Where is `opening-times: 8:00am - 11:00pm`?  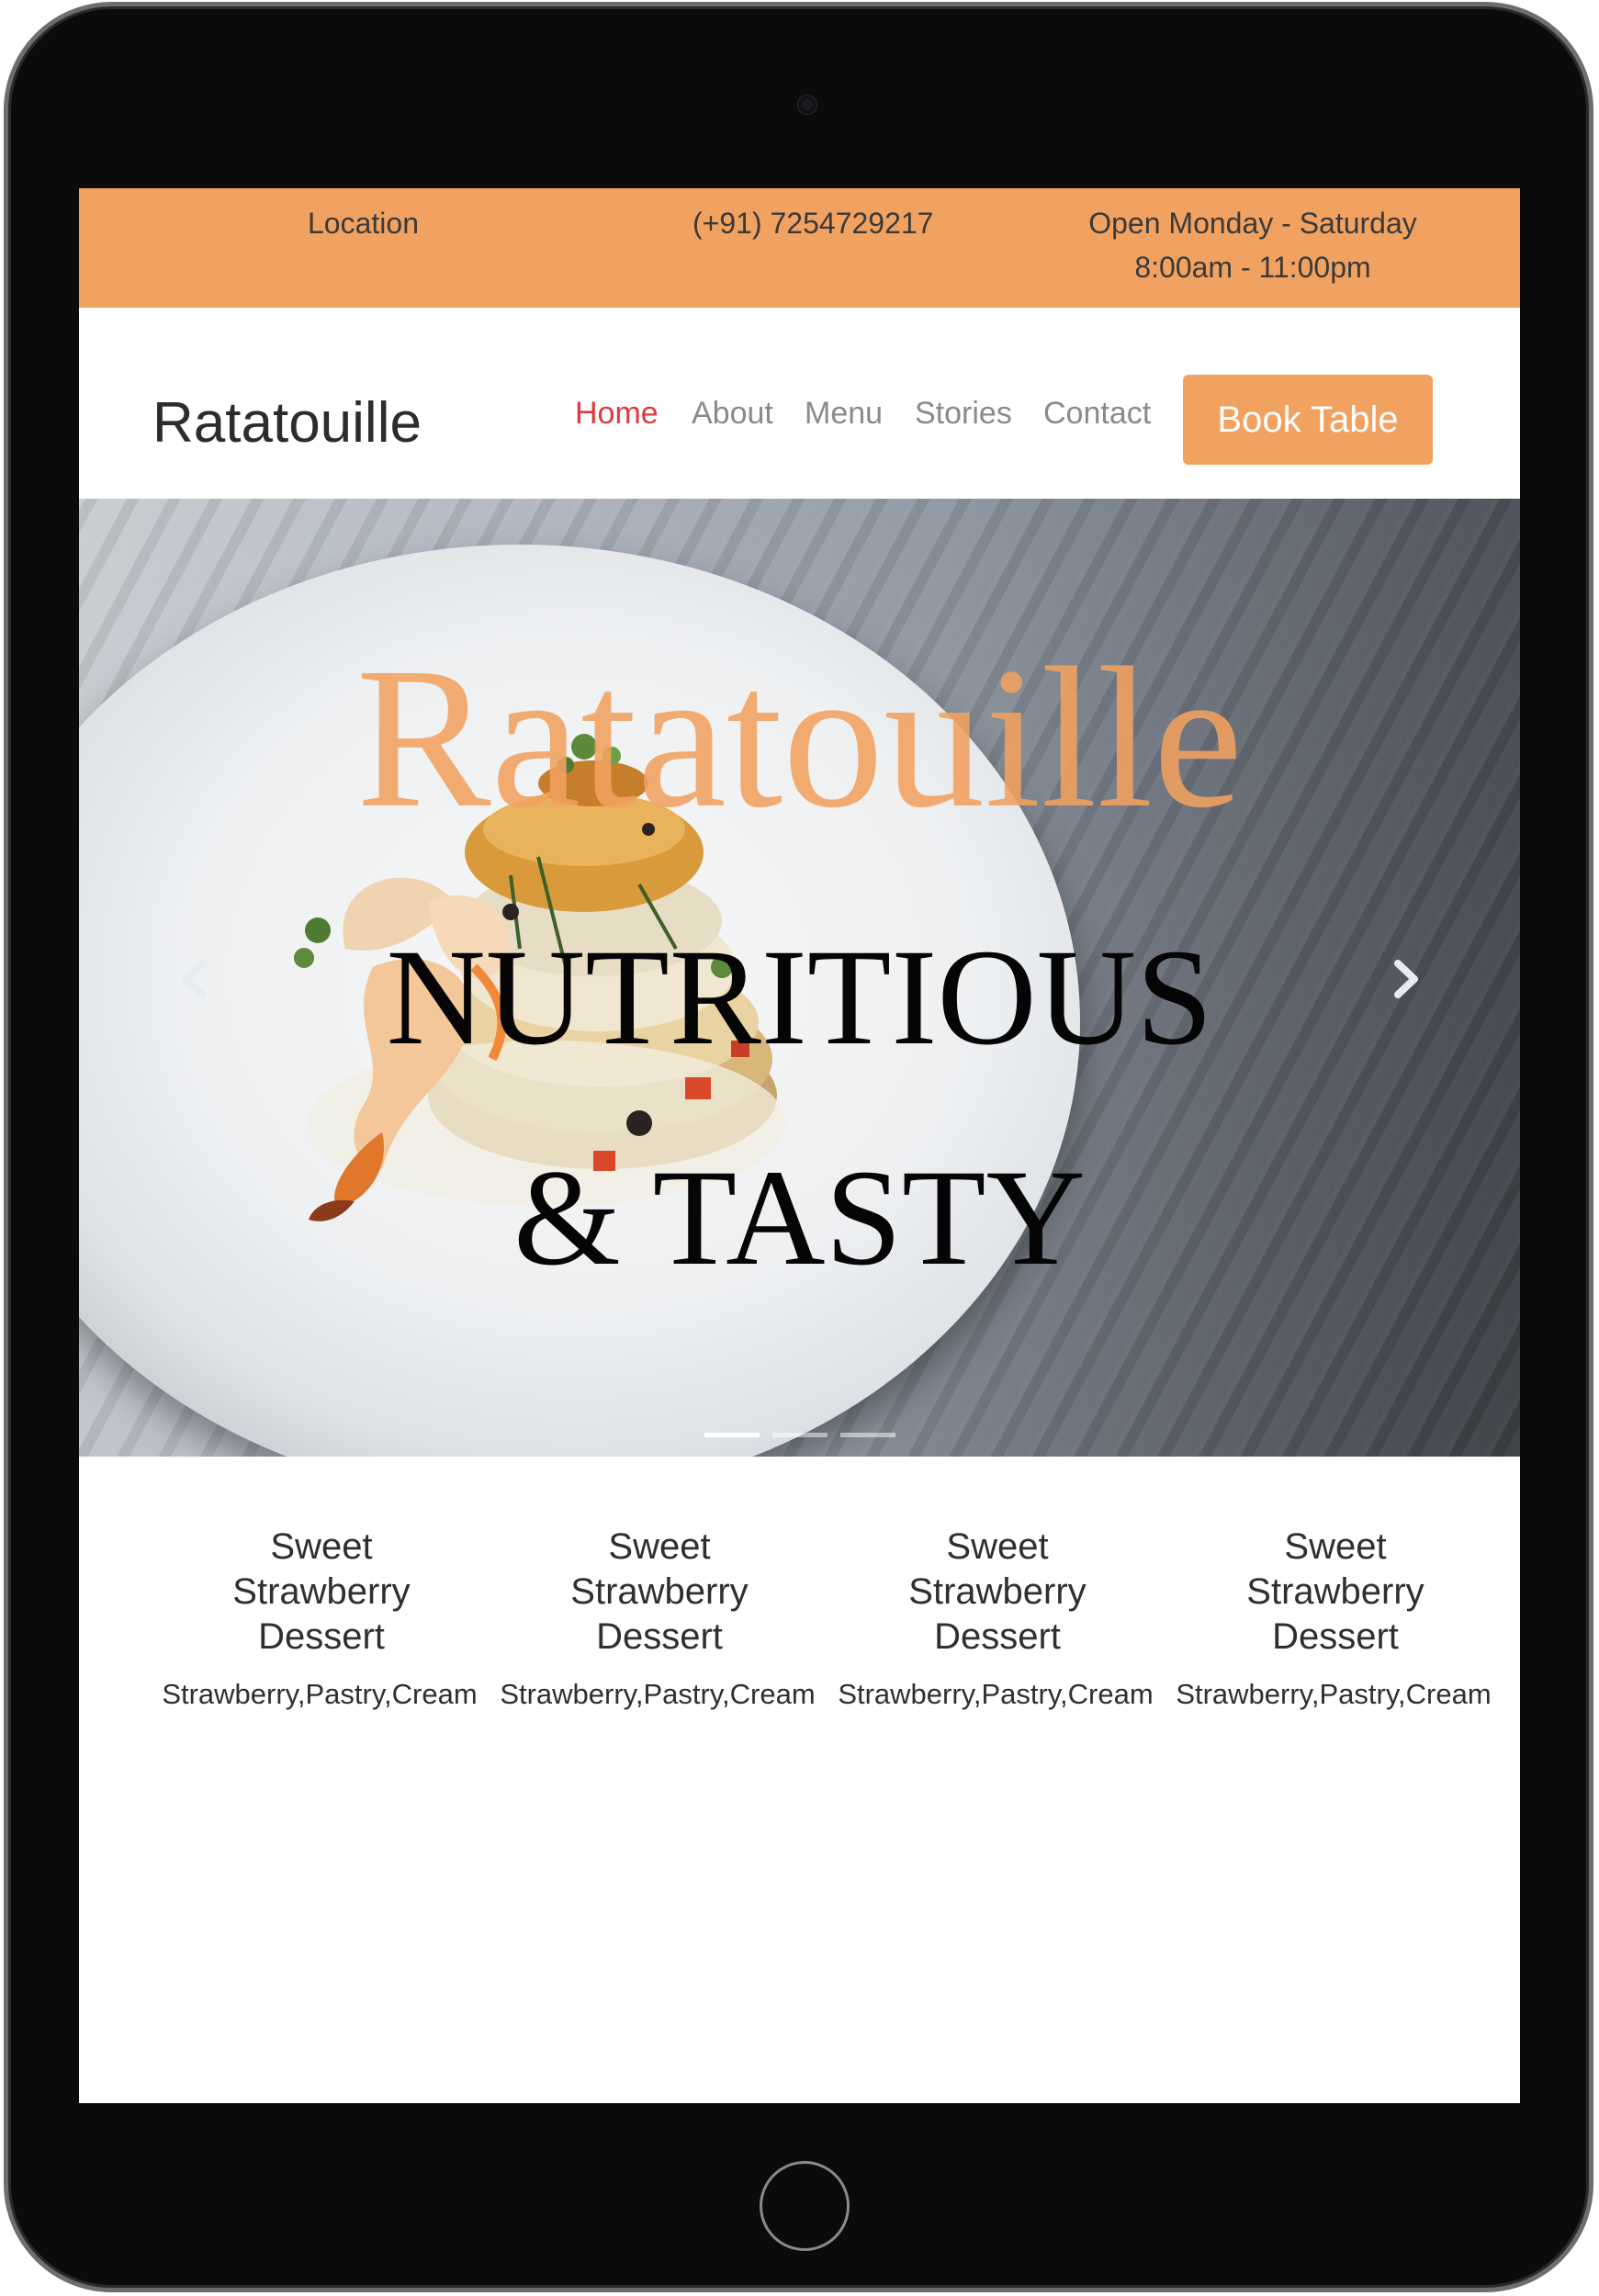
opening-times: 8:00am - 11:00pm is located at coordinates (1252, 267).